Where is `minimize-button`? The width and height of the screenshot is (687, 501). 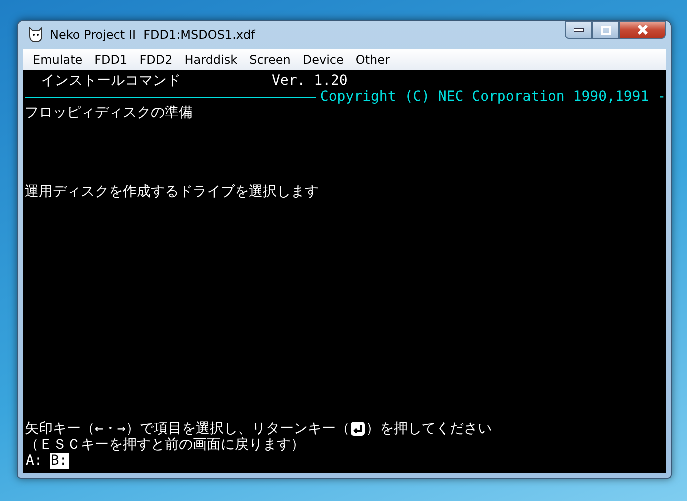
minimize-button is located at coordinates (578, 30).